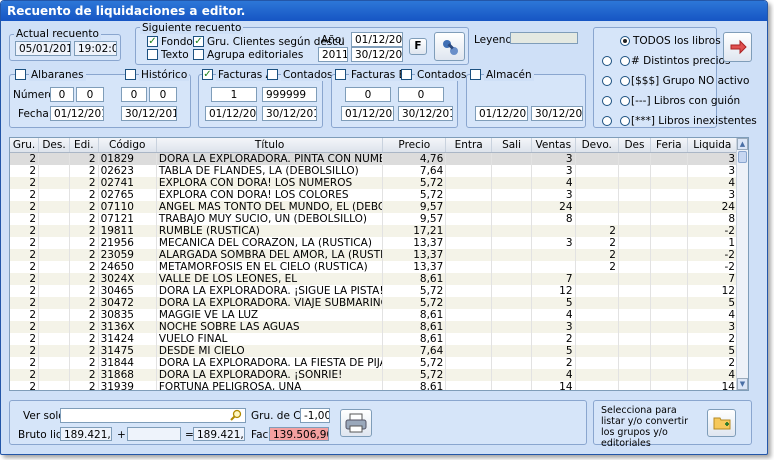 The width and height of the screenshot is (774, 460). I want to click on gru-clien-input: -1,00, so click(315, 415).